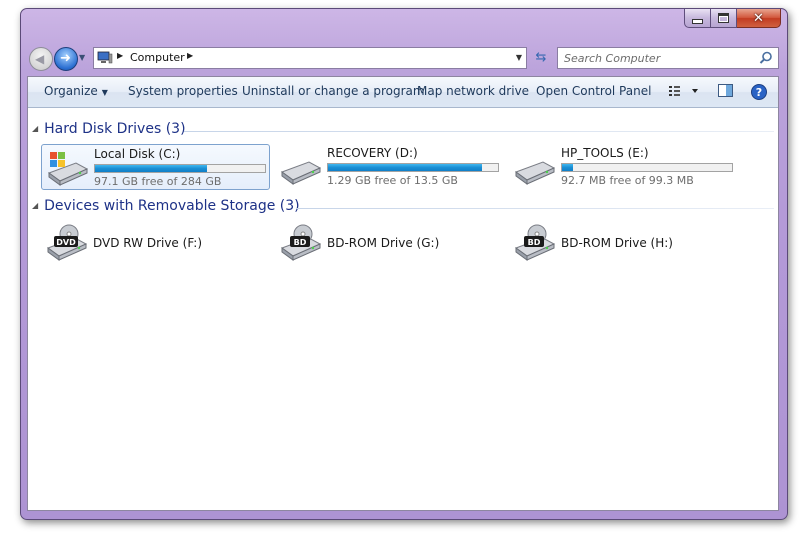 The height and width of the screenshot is (539, 800). What do you see at coordinates (333, 91) in the screenshot?
I see `uninstall-program-button: Uninstall or change a program` at bounding box center [333, 91].